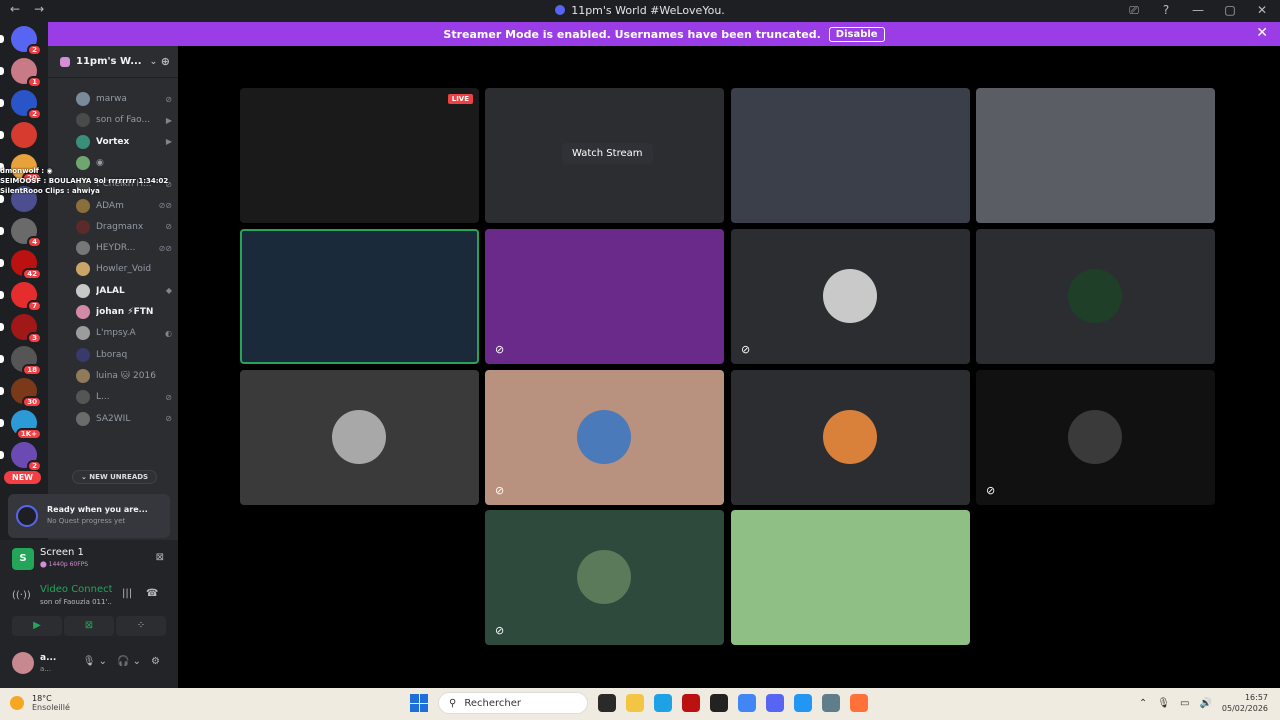 The width and height of the screenshot is (1280, 720). Describe the element at coordinates (607, 153) in the screenshot. I see `watch-stream-button: Watch Stream` at that location.